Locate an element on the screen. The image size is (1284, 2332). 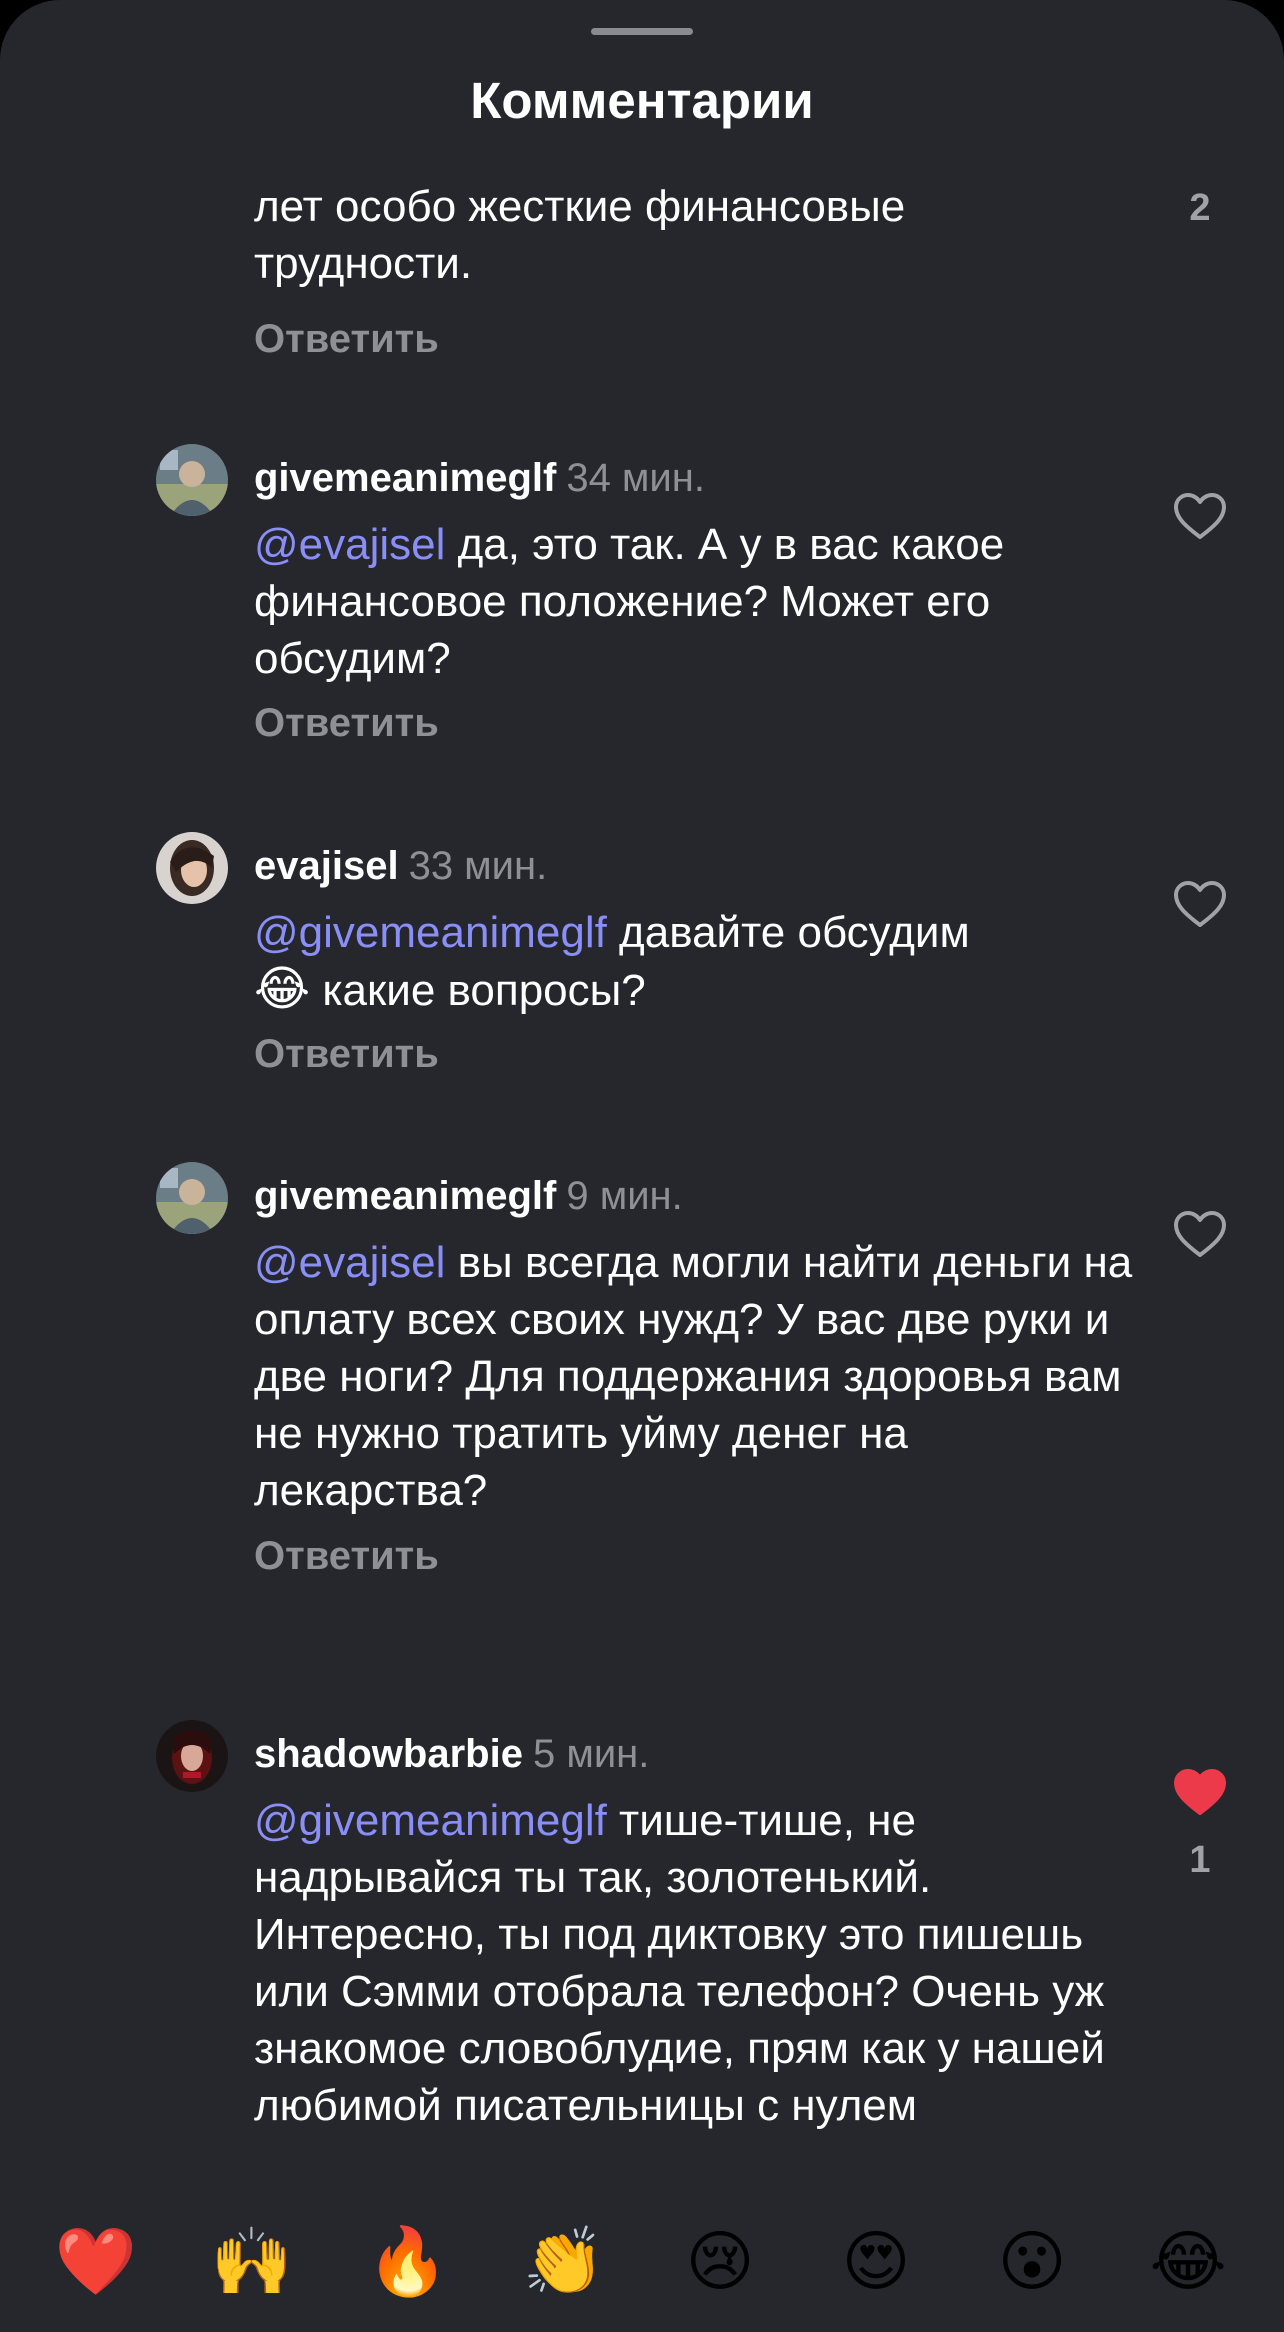
comment-meta: givemeanimeglf 9 мин. is located at coordinates (468, 1196).